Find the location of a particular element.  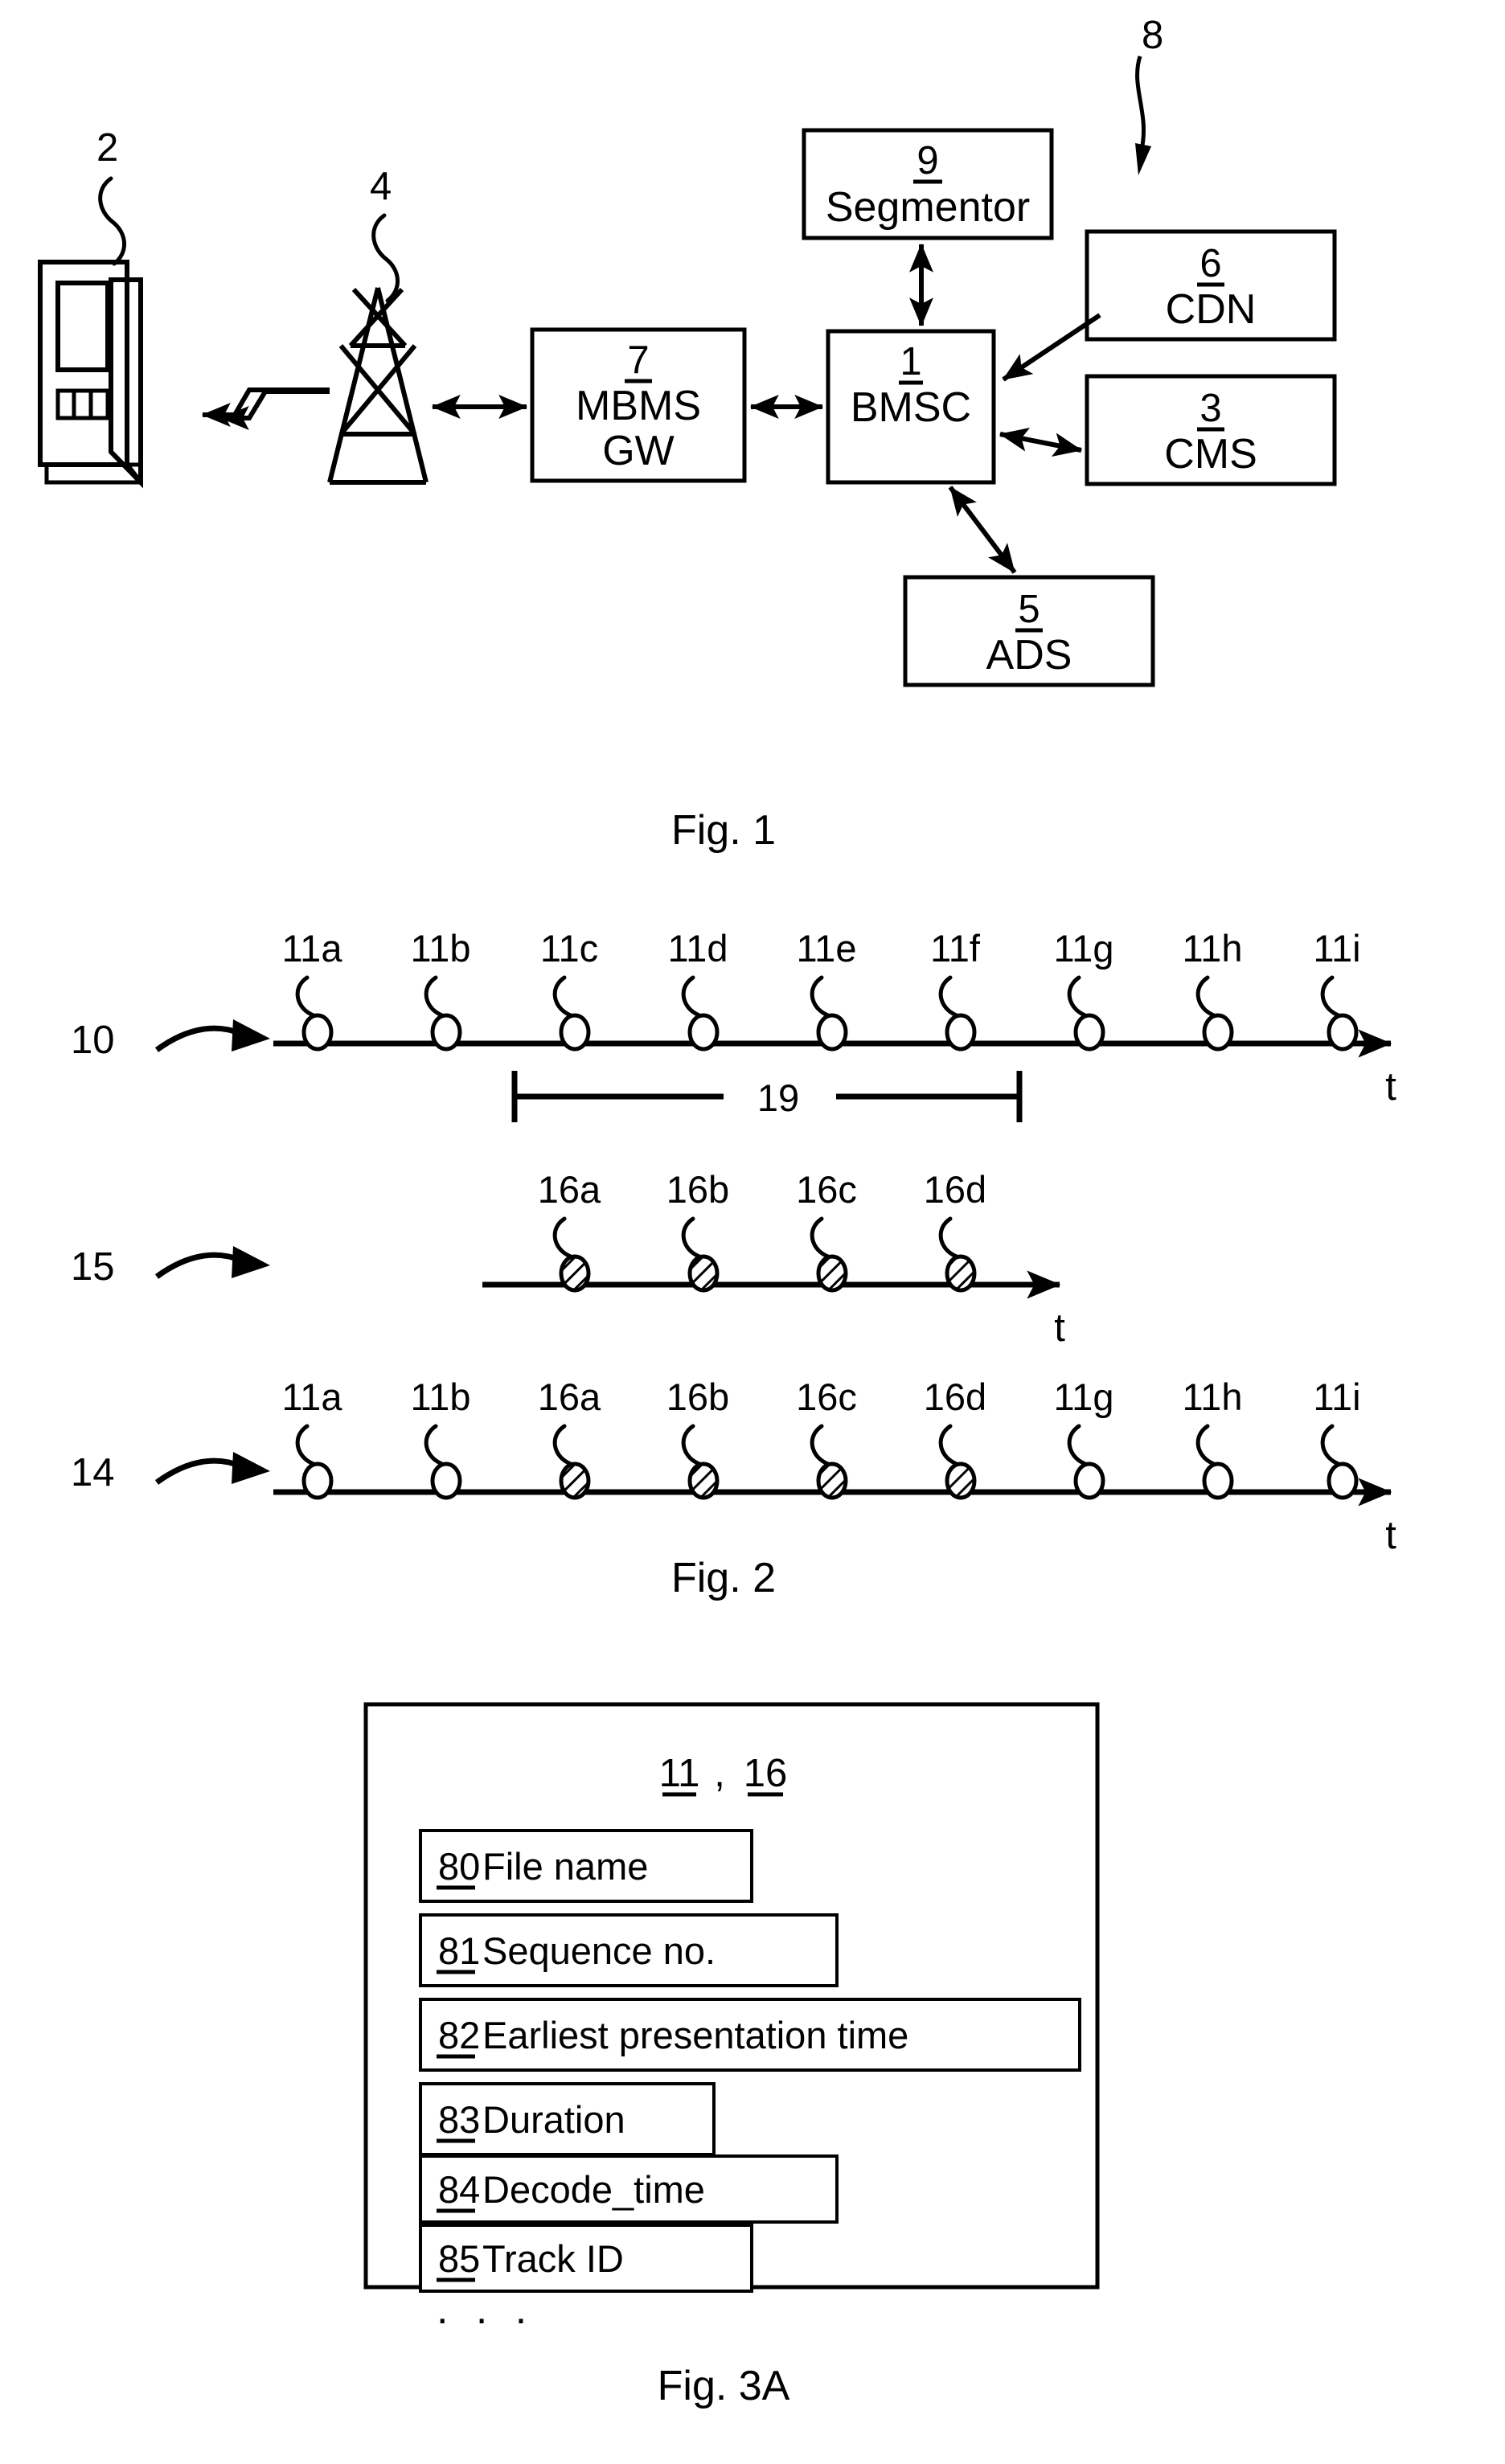

node-ref-7: 7 is located at coordinates (638, 360).